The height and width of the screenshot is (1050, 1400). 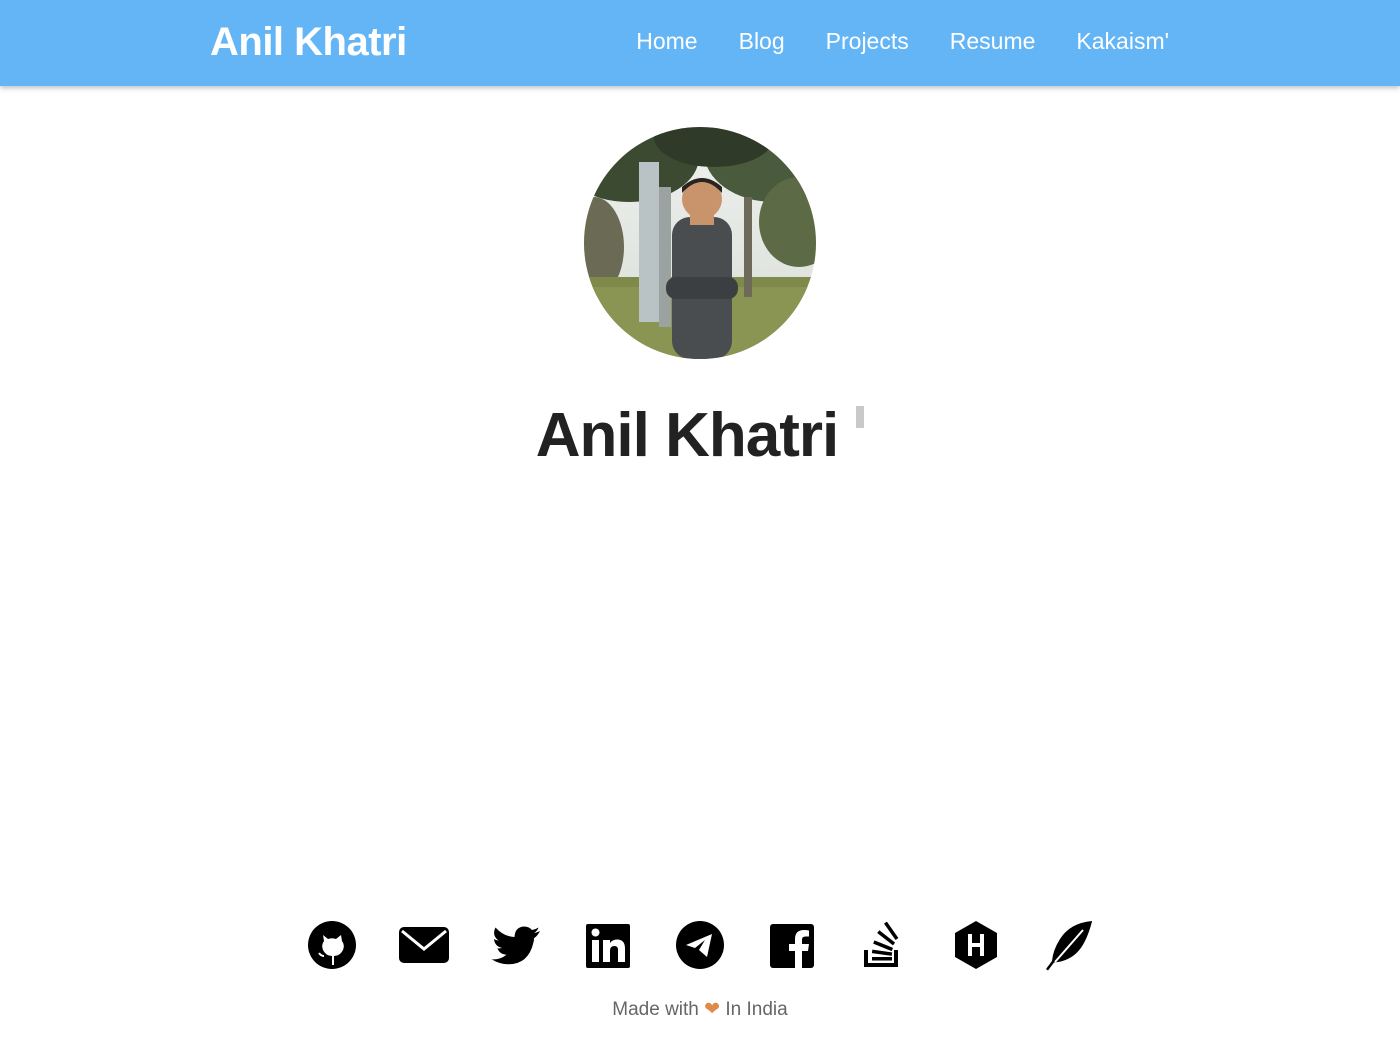 I want to click on hero-heading: Anil Khatri, so click(x=700, y=435).